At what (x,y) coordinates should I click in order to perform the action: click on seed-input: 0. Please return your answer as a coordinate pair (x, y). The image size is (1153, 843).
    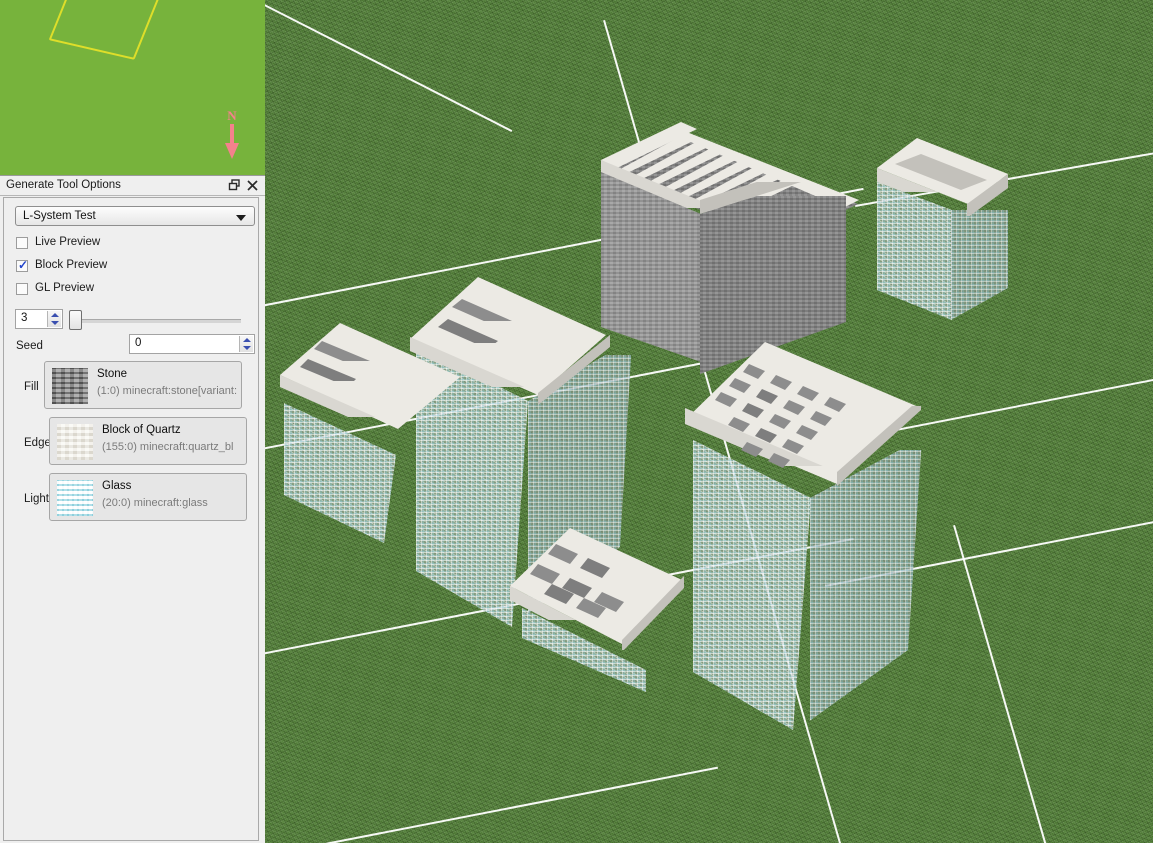
    Looking at the image, I should click on (192, 344).